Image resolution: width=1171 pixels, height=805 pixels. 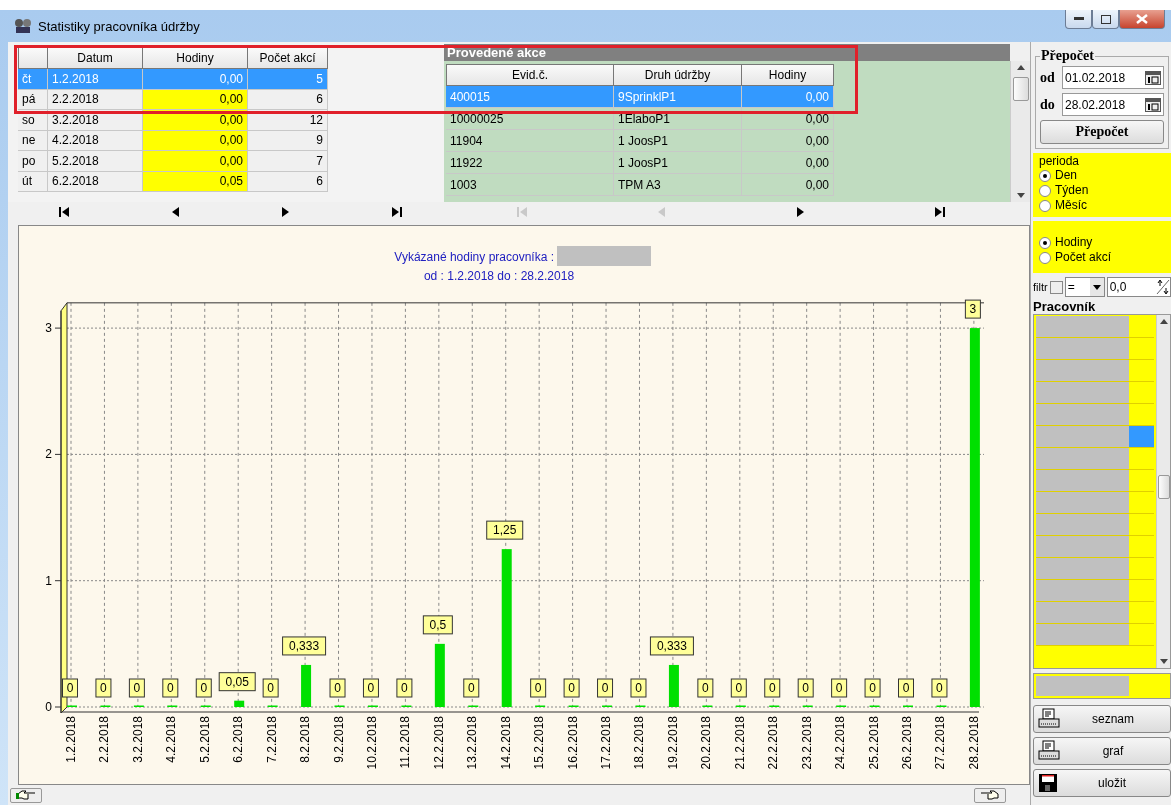 I want to click on close-button, so click(x=1142, y=19).